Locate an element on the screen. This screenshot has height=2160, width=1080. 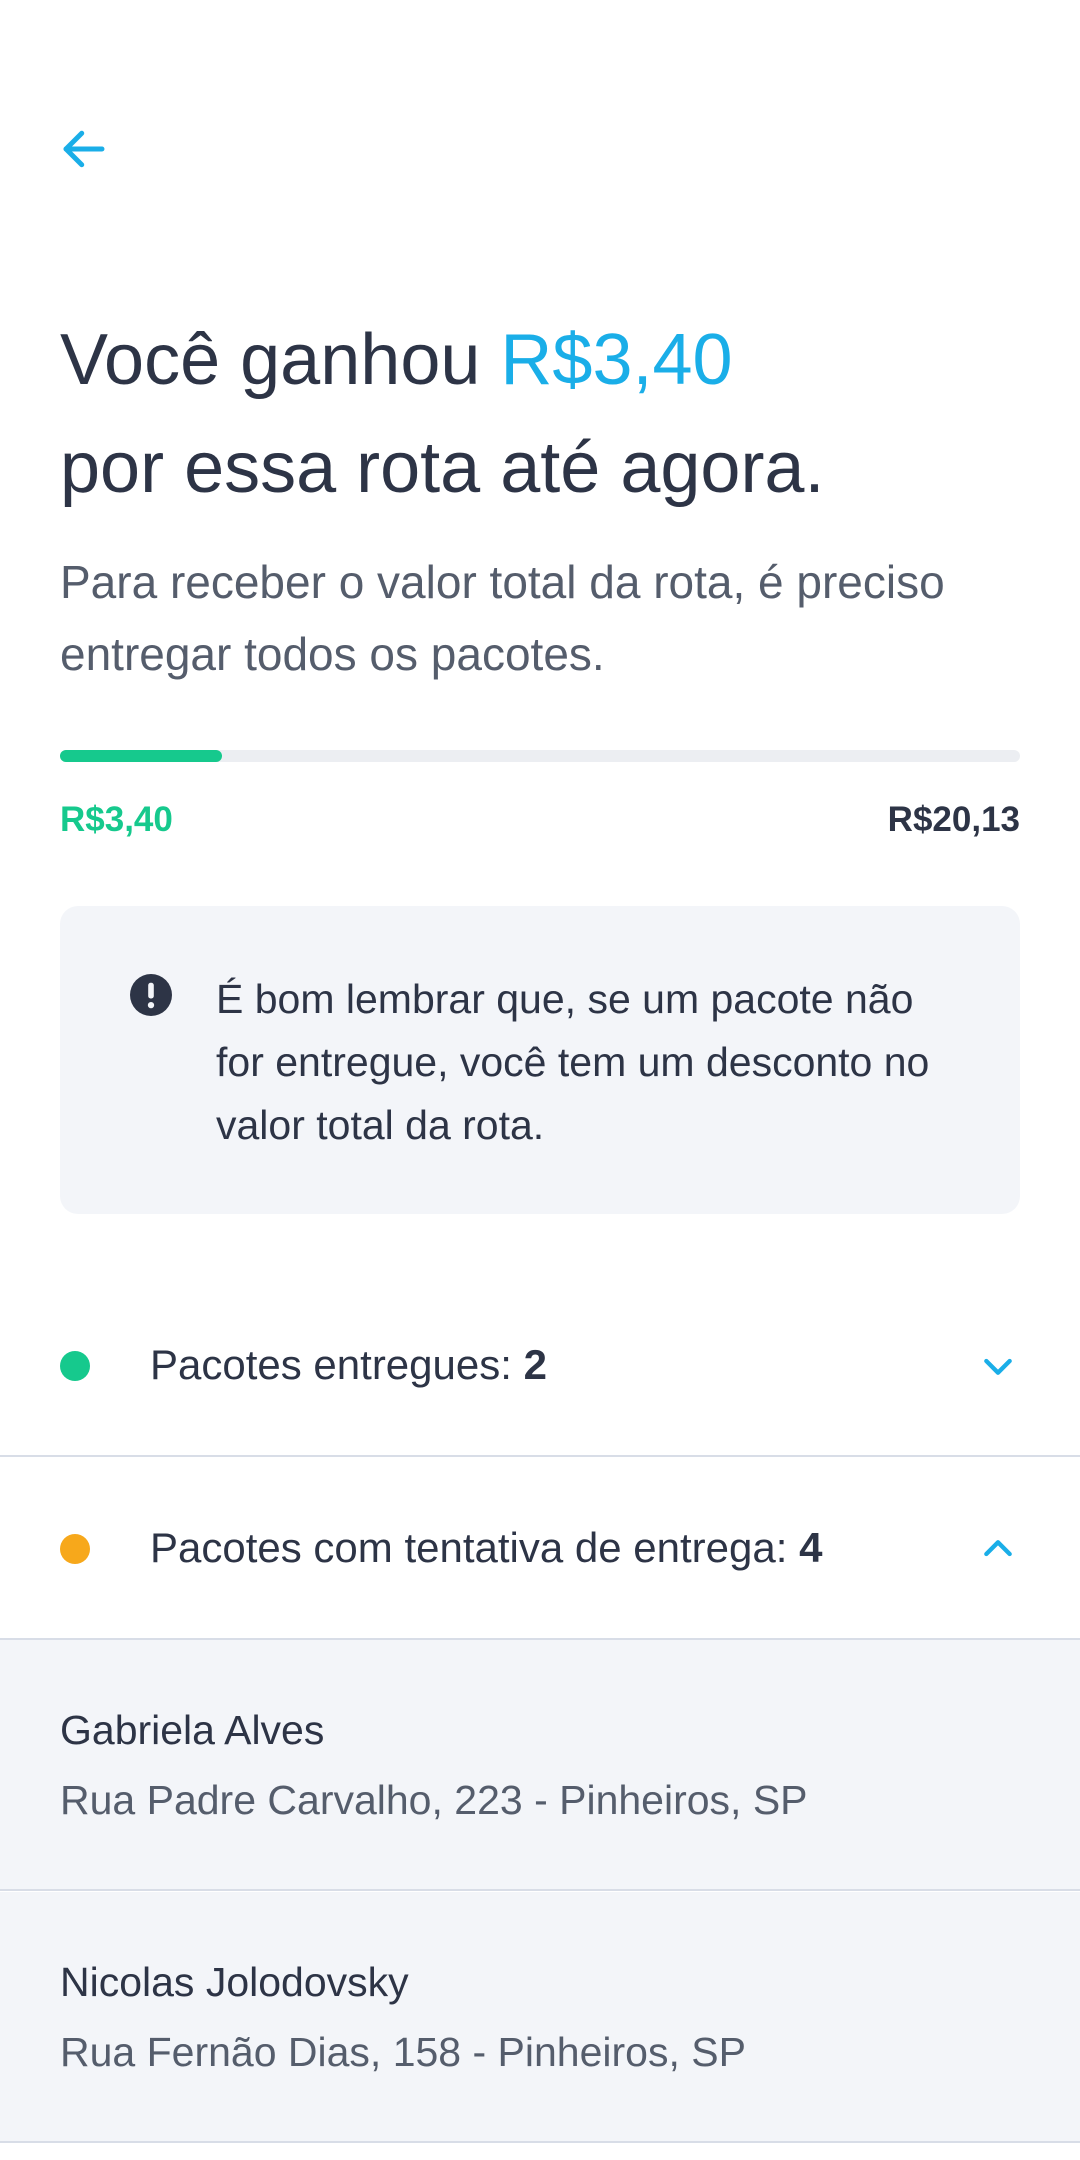
delivered-packages-row: Pacotes entregues: 2 is located at coordinates (540, 1365).